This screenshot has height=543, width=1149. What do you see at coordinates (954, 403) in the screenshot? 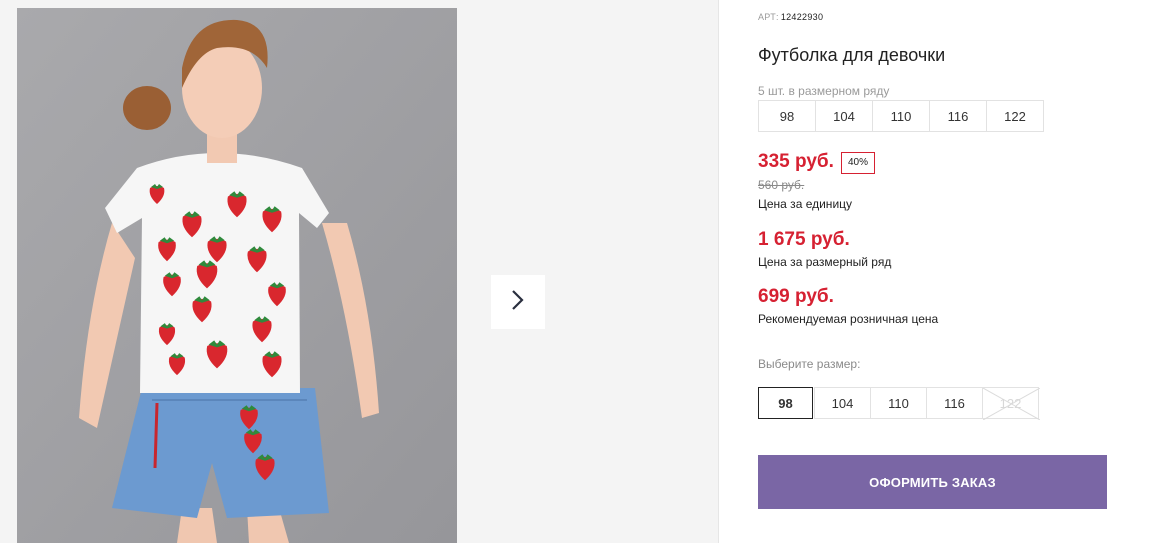
I see `size-option-116: 116` at bounding box center [954, 403].